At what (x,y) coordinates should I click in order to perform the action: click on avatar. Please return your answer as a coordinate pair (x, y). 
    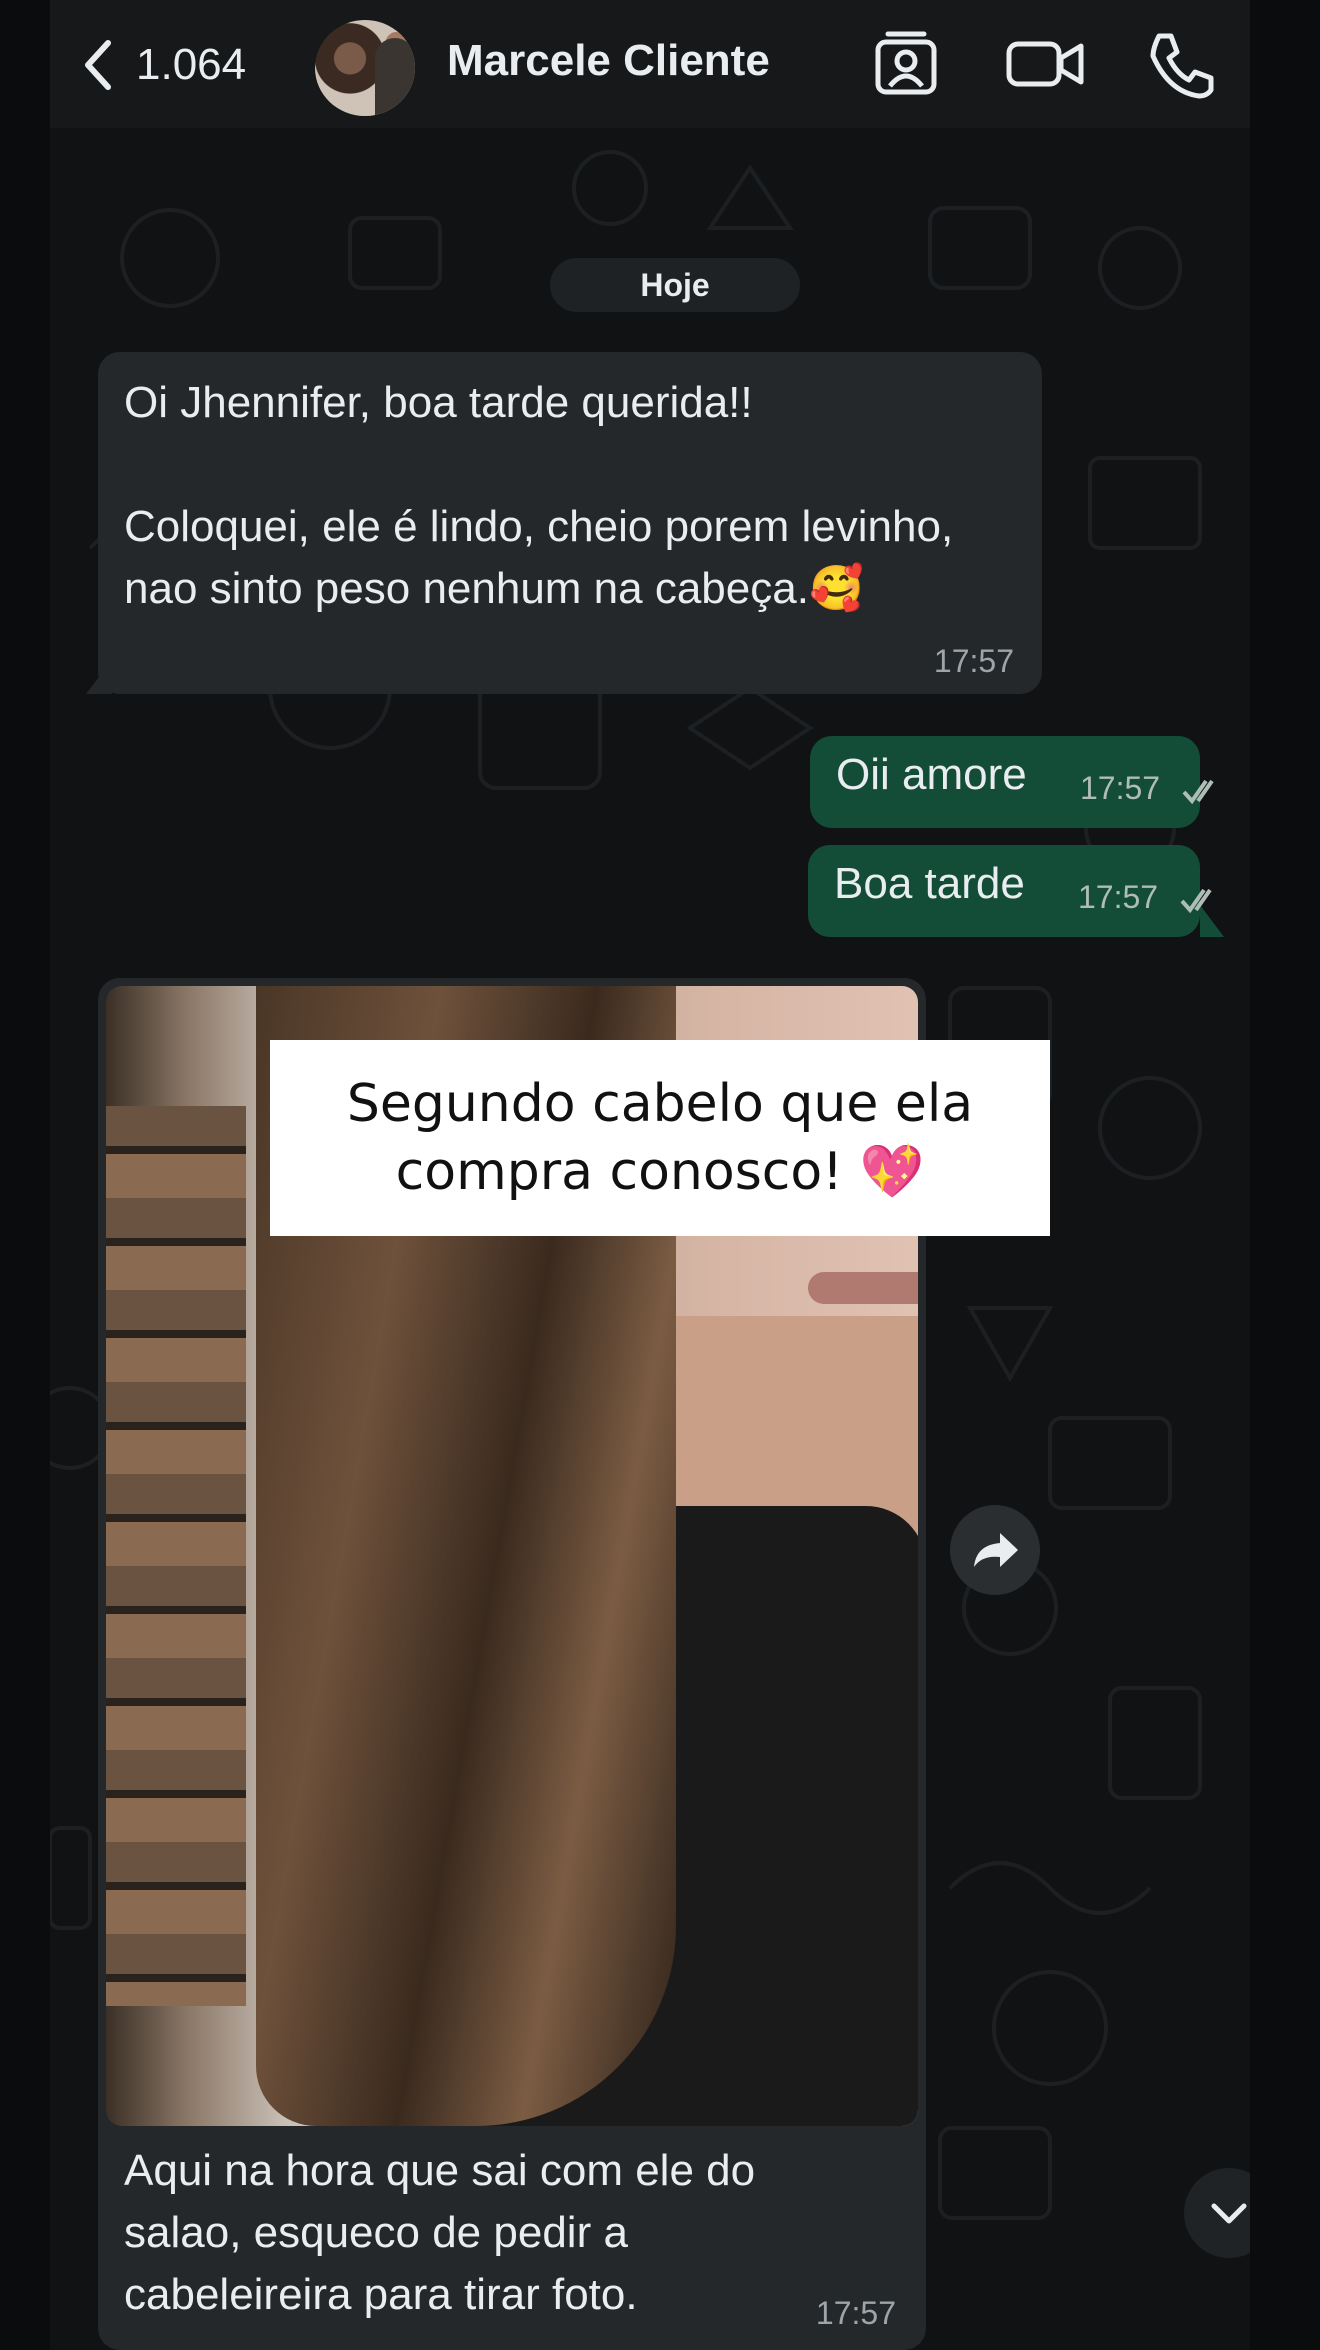
    Looking at the image, I should click on (365, 68).